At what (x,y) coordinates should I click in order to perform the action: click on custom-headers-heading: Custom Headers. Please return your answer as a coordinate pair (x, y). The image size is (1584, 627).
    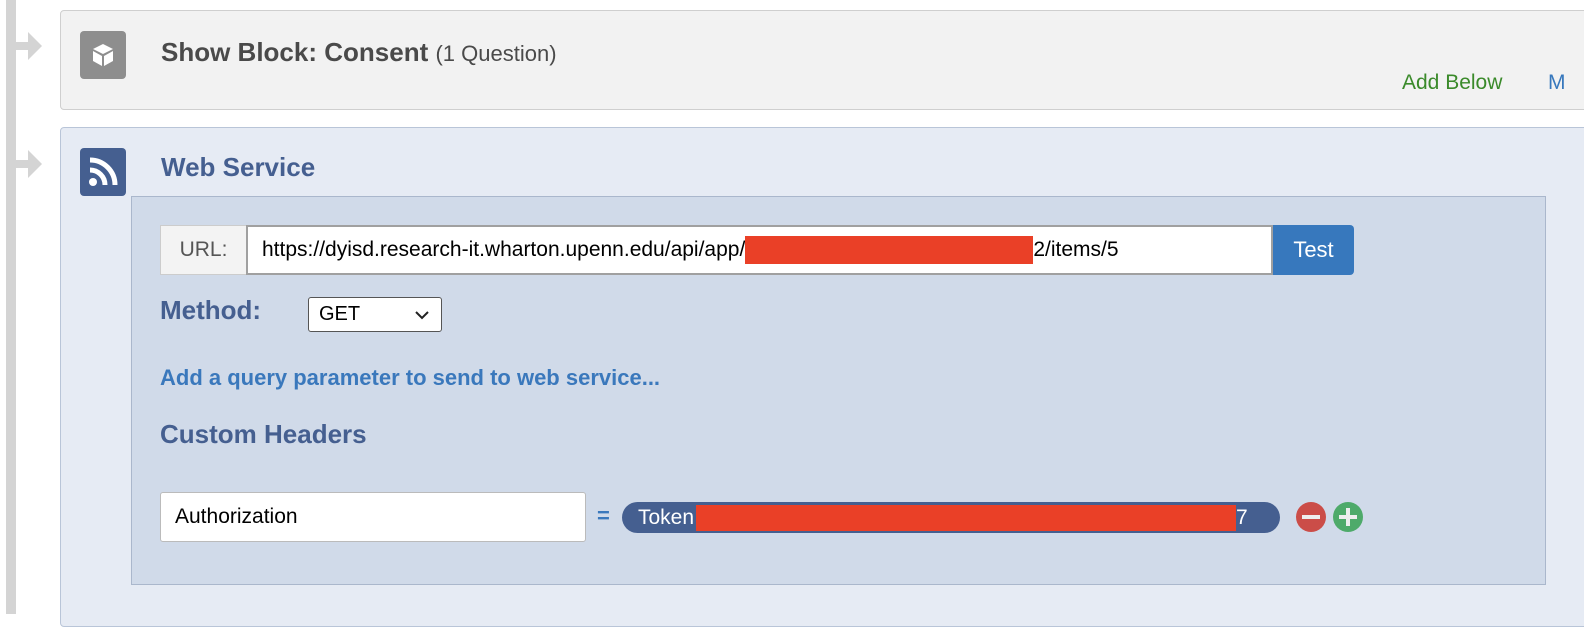
    Looking at the image, I should click on (263, 434).